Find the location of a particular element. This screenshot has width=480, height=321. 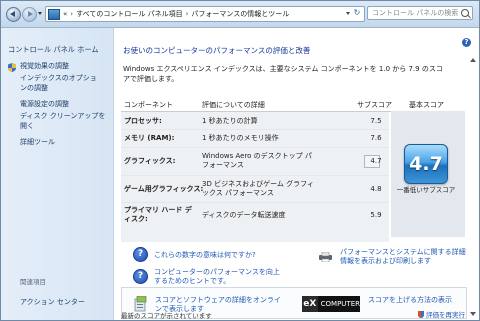

component-label: プライマリ ハード ディスク: is located at coordinates (158, 214).